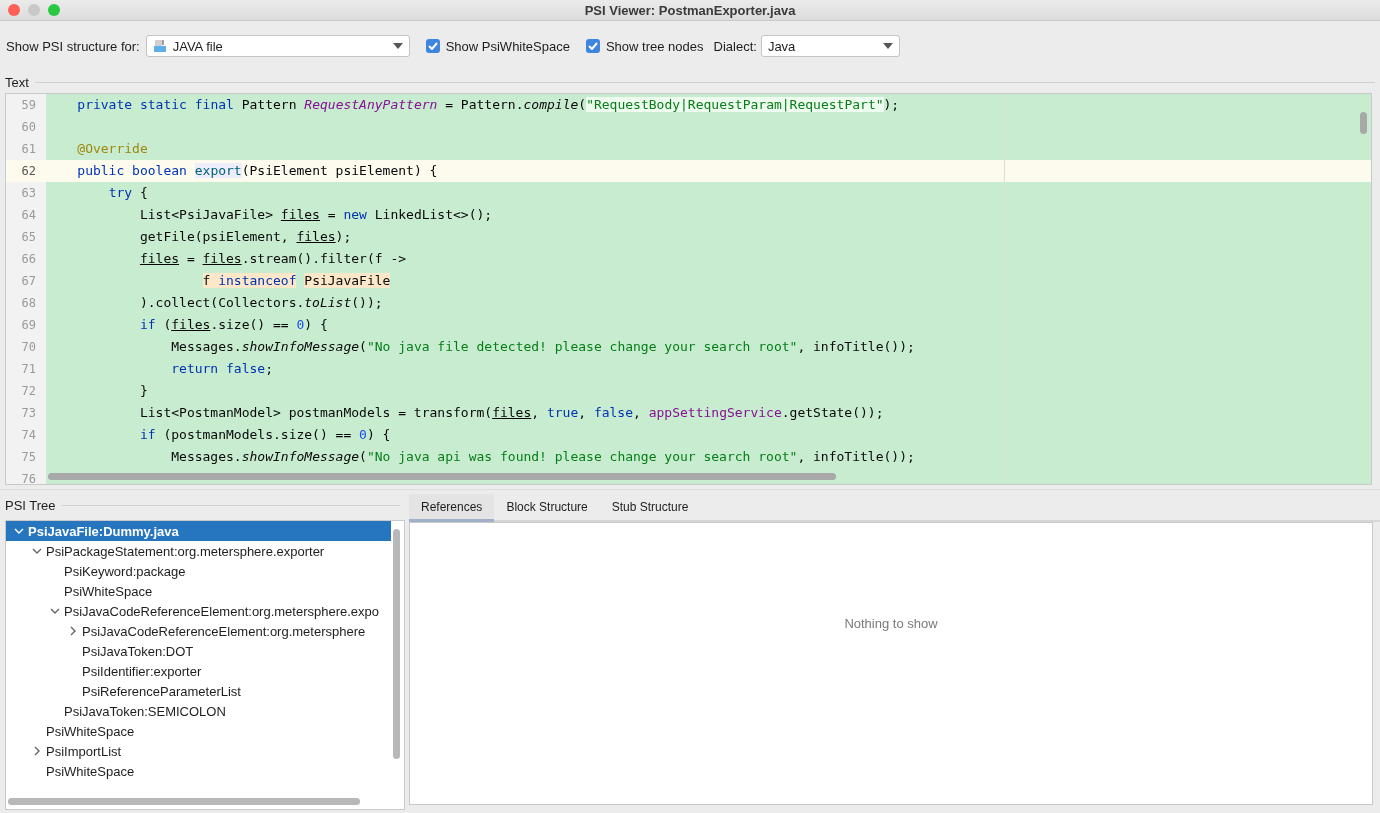 The width and height of the screenshot is (1380, 813). Describe the element at coordinates (782, 46) in the screenshot. I see `dropdown-value: Java` at that location.